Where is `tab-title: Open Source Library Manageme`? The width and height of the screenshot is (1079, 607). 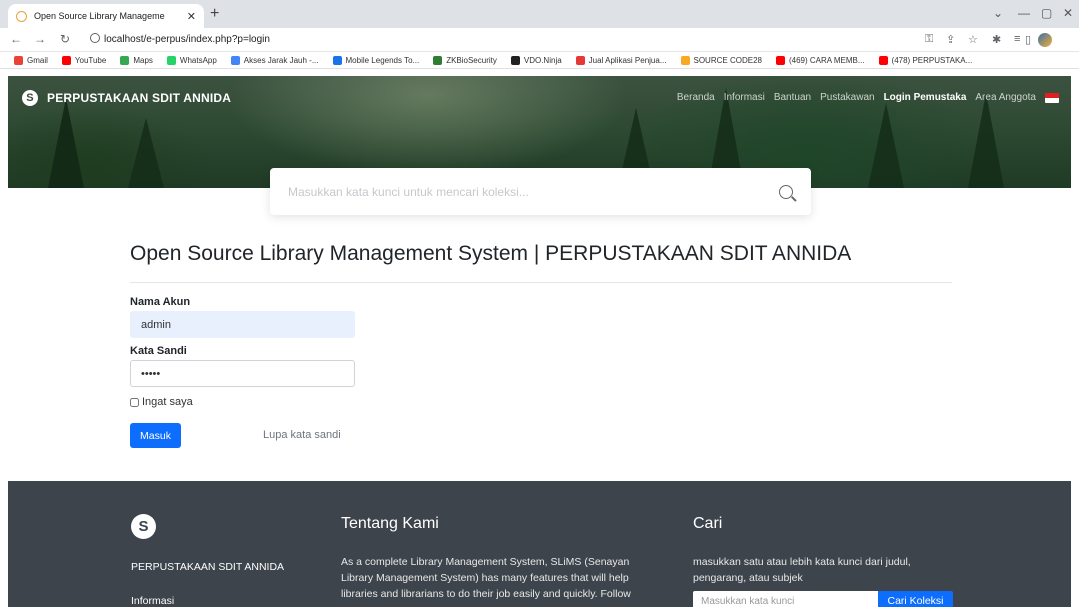
tab-title: Open Source Library Manageme is located at coordinates (99, 16).